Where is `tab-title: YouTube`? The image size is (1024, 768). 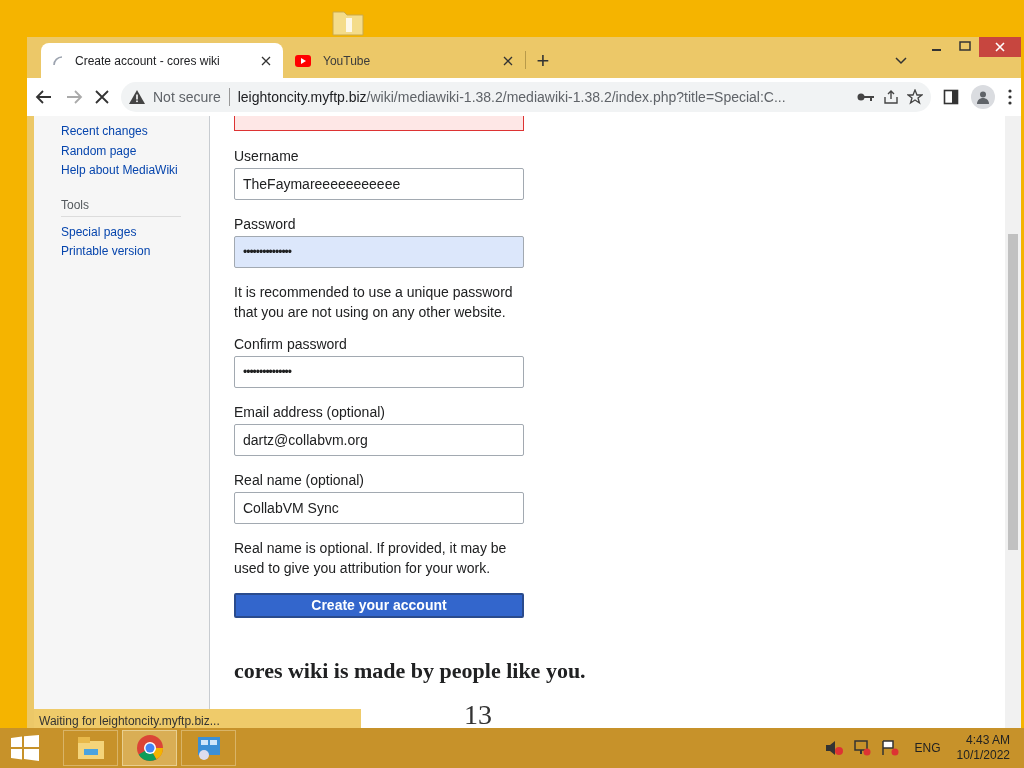 tab-title: YouTube is located at coordinates (347, 61).